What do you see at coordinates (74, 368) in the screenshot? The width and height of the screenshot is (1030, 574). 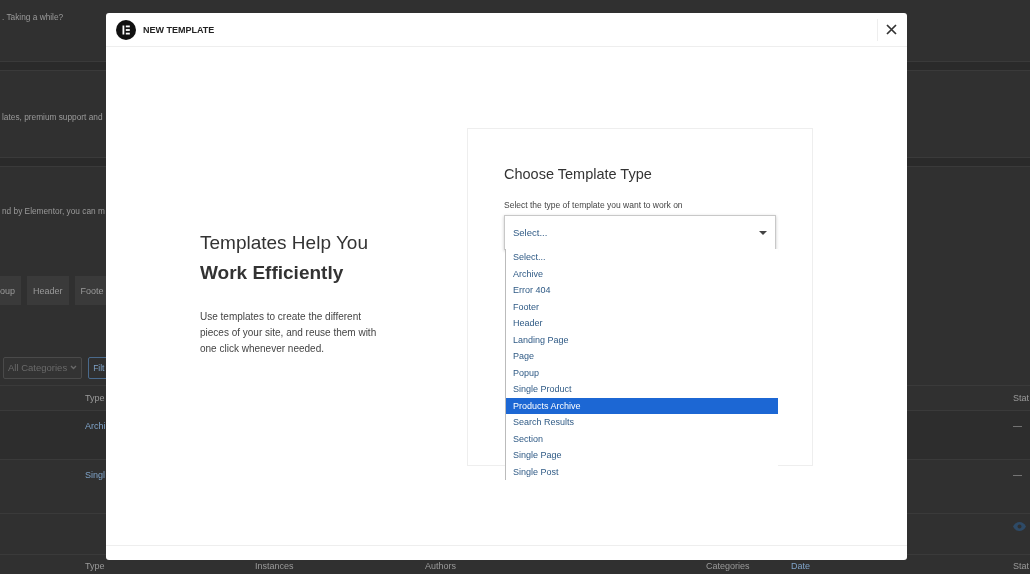 I see `chevron-icon` at bounding box center [74, 368].